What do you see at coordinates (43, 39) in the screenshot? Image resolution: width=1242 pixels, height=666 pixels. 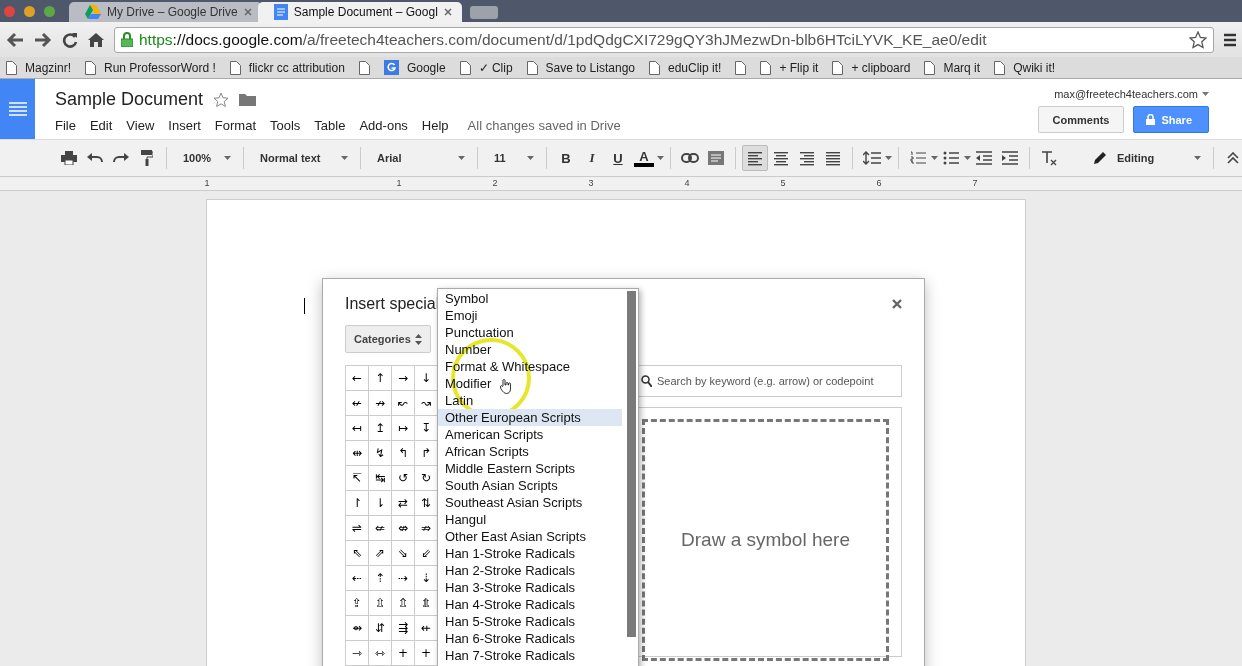 I see `forward-icon` at bounding box center [43, 39].